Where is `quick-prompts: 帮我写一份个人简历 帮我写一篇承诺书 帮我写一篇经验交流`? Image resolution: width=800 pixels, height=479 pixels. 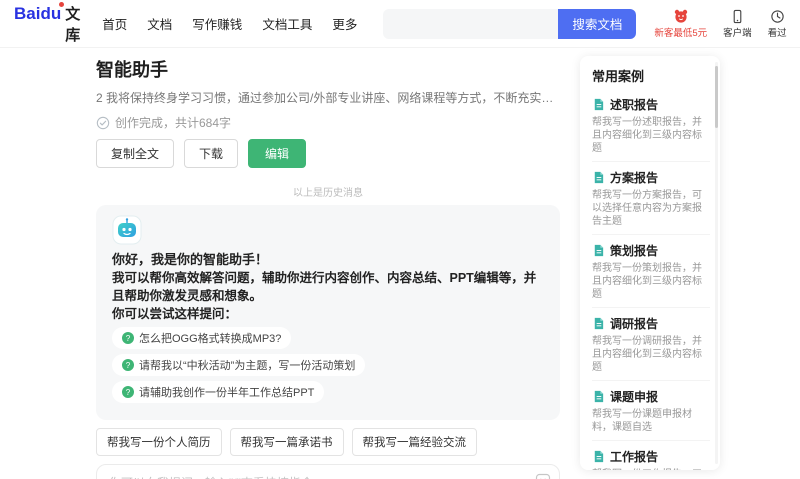 quick-prompts: 帮我写一份个人简历 帮我写一篇承诺书 帮我写一篇经验交流 is located at coordinates (328, 442).